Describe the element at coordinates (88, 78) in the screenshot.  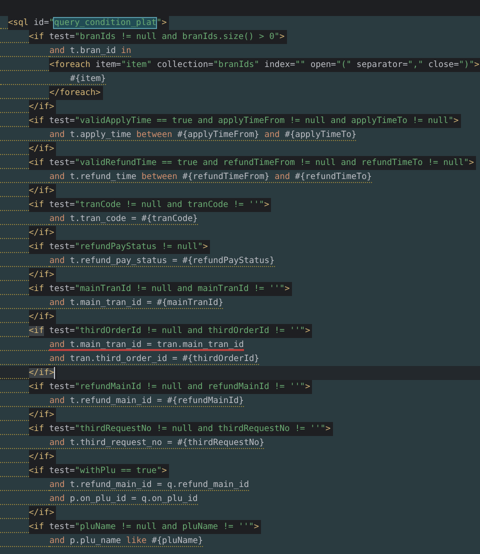
I see `code-line: #{item}` at that location.